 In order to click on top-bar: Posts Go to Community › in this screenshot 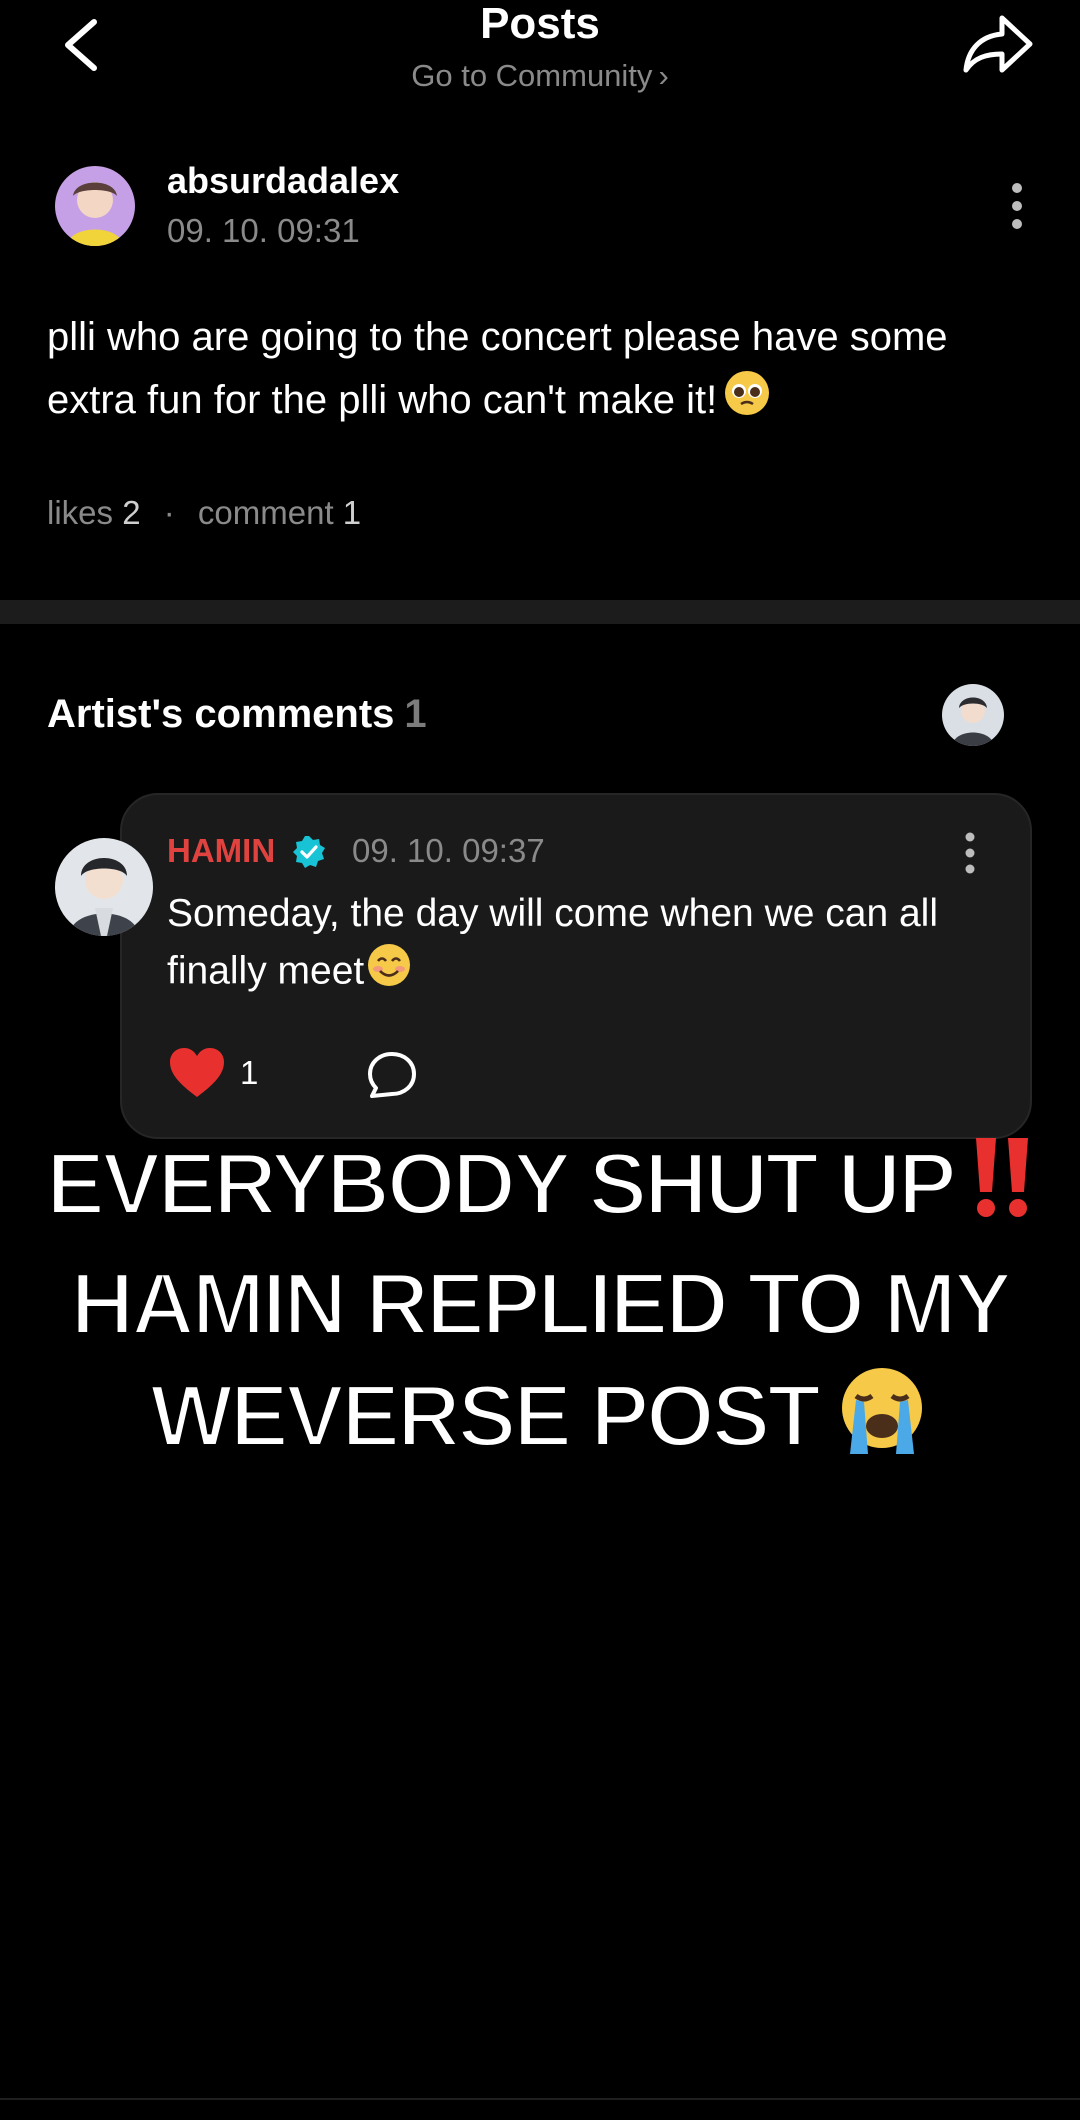, I will do `click(540, 55)`.